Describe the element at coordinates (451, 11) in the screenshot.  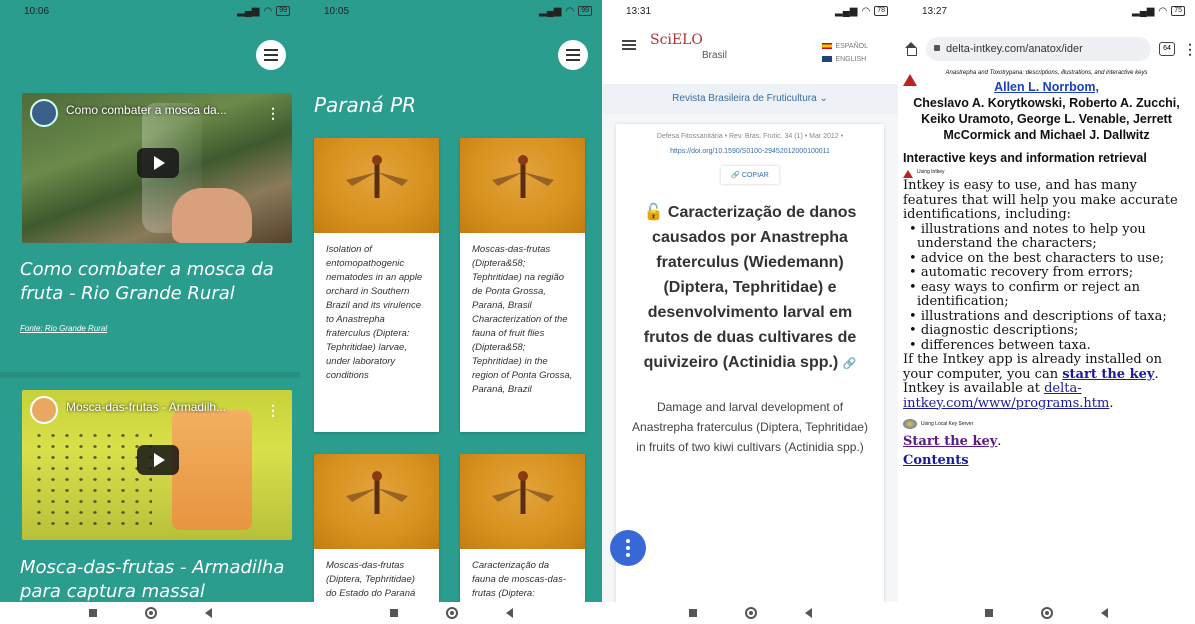
I see `status-bar: 10:05 ▂▄▆ ◠ 99` at that location.